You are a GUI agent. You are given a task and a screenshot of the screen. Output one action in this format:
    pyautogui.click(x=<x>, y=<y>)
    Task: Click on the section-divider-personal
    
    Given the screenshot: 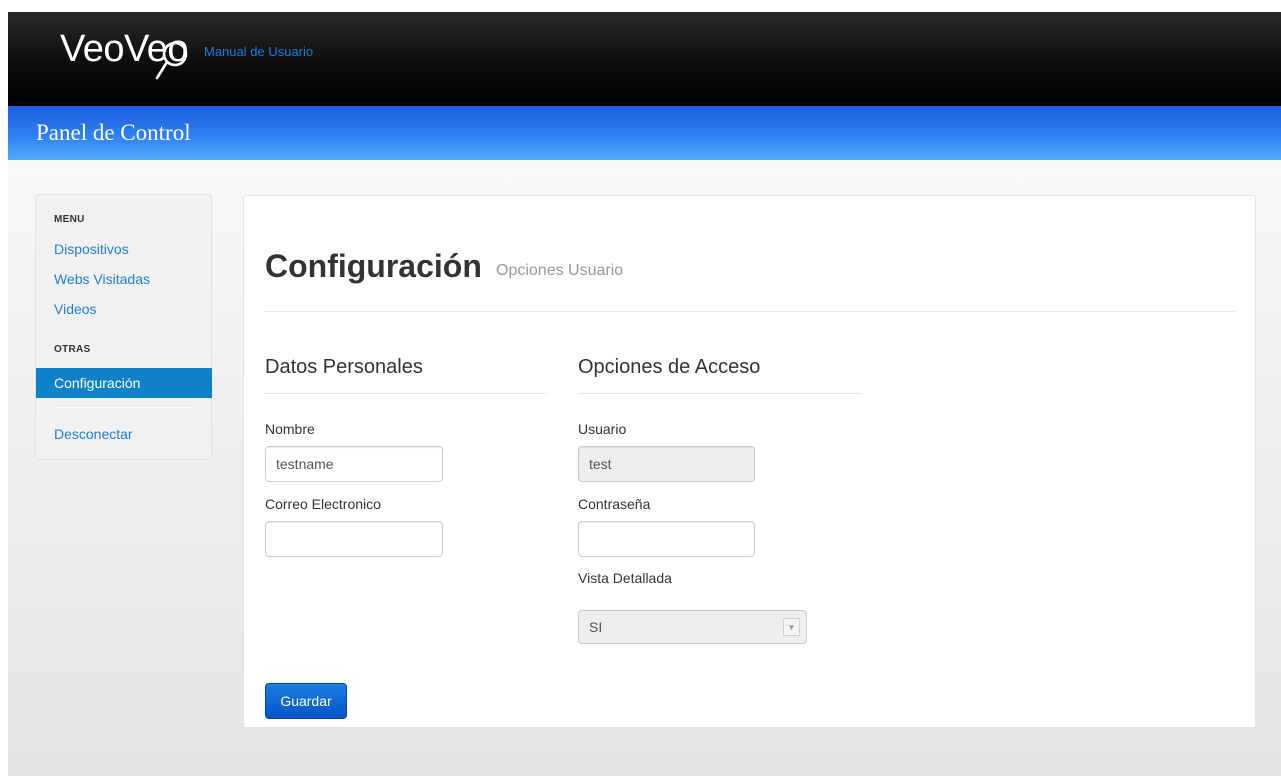 What is the action you would take?
    pyautogui.click(x=406, y=393)
    